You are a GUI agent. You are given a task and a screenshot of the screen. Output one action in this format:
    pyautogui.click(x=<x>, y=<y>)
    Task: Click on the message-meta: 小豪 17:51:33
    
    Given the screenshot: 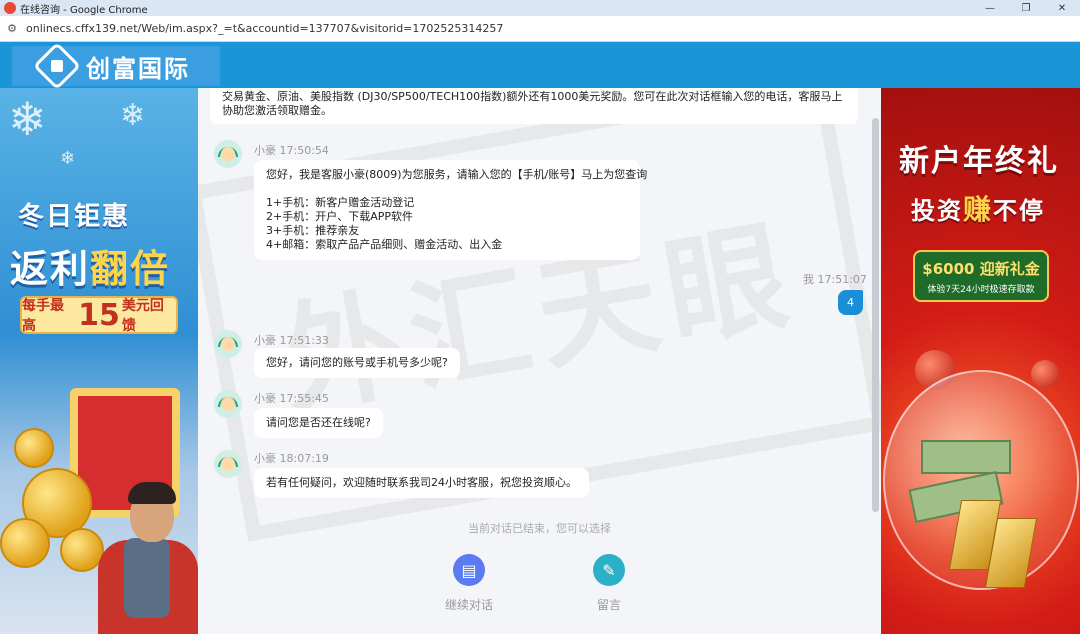 What is the action you would take?
    pyautogui.click(x=291, y=340)
    